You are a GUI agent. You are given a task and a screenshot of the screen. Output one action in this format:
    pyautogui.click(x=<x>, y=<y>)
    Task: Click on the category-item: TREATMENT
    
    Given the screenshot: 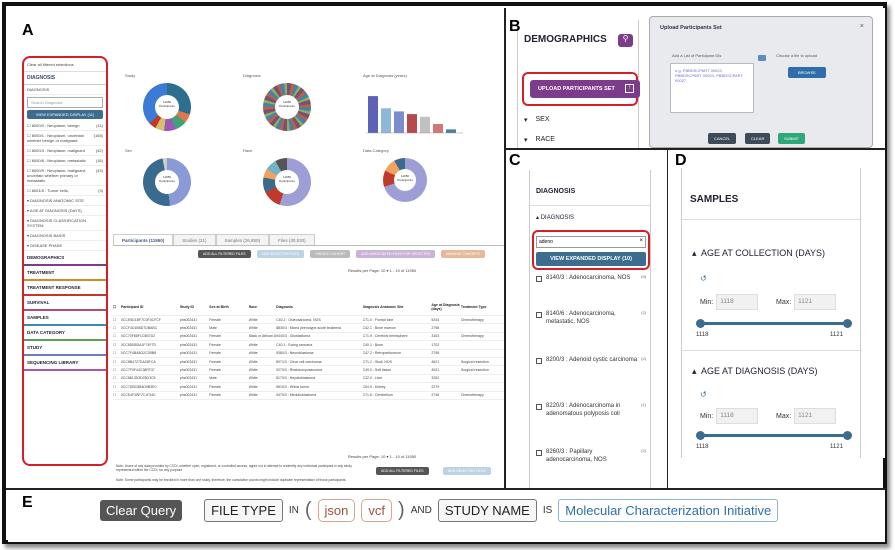 What is the action you would take?
    pyautogui.click(x=65, y=273)
    